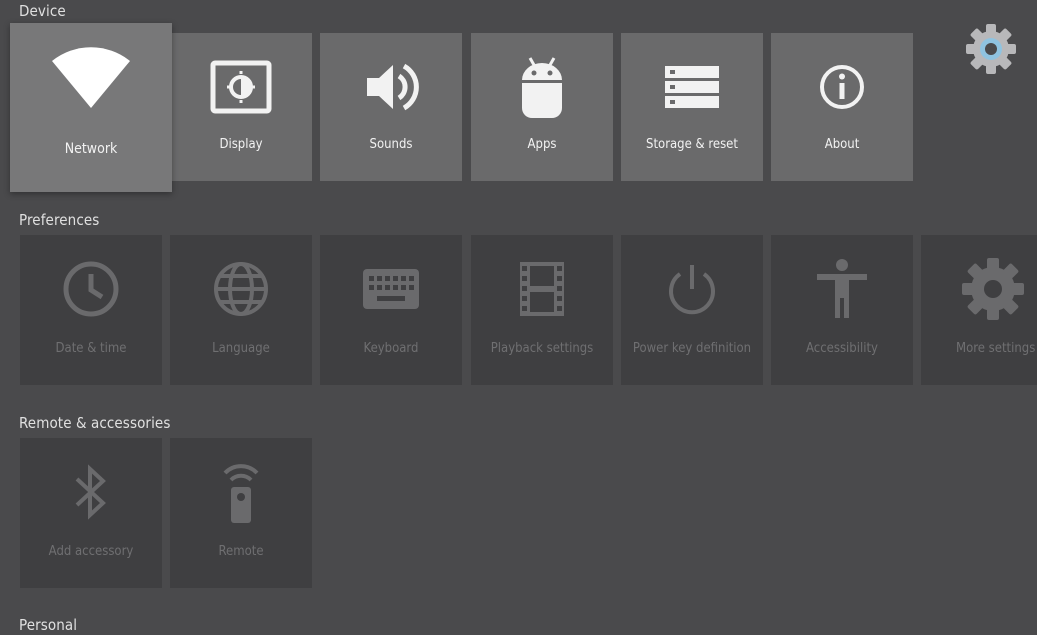 This screenshot has height=635, width=1037. Describe the element at coordinates (48, 625) in the screenshot. I see `section-title-personal: Personal` at that location.